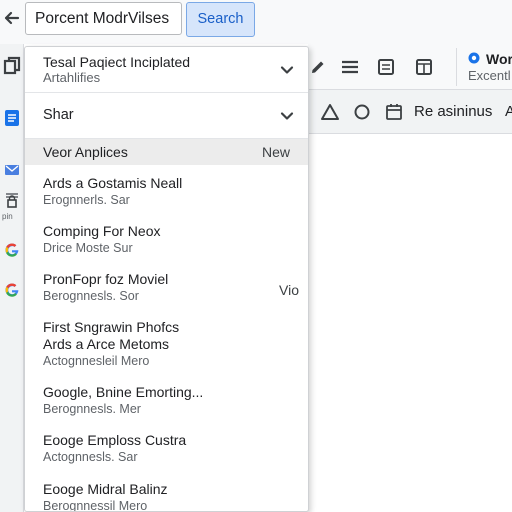 The height and width of the screenshot is (512, 512). Describe the element at coordinates (106, 279) in the screenshot. I see `list-item-title: PronFopr foz Moviel` at that location.